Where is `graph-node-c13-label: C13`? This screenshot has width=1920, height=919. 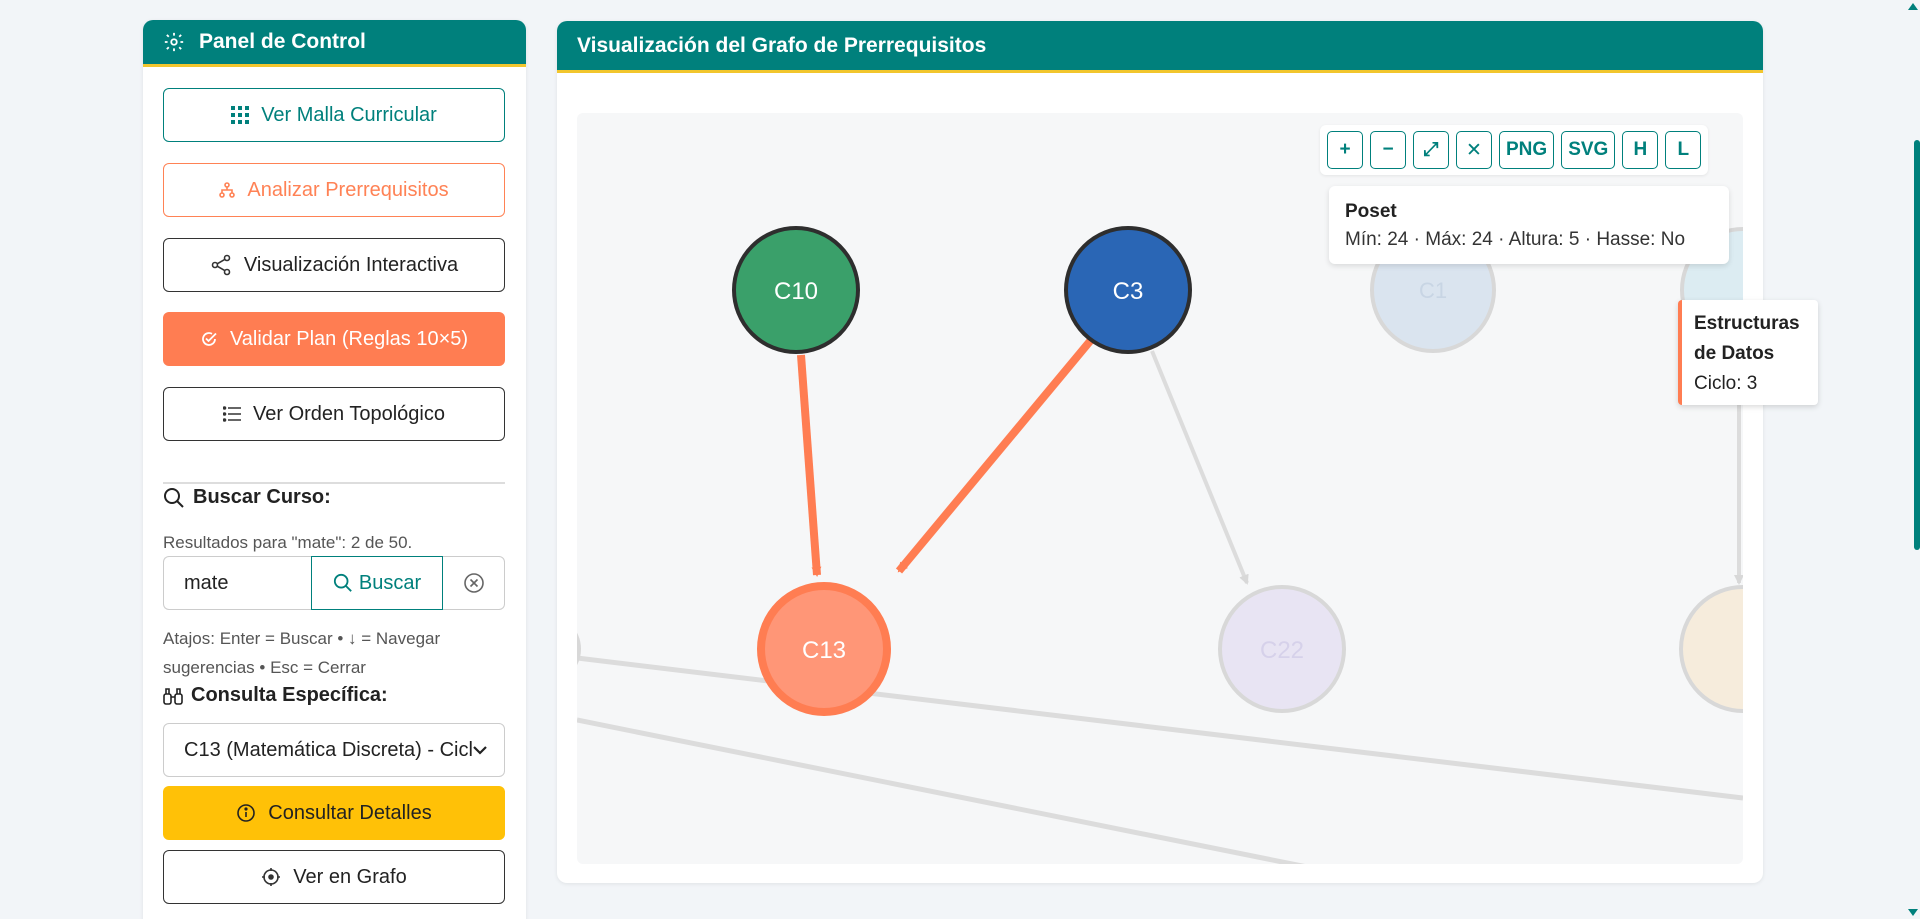 graph-node-c13-label: C13 is located at coordinates (824, 650).